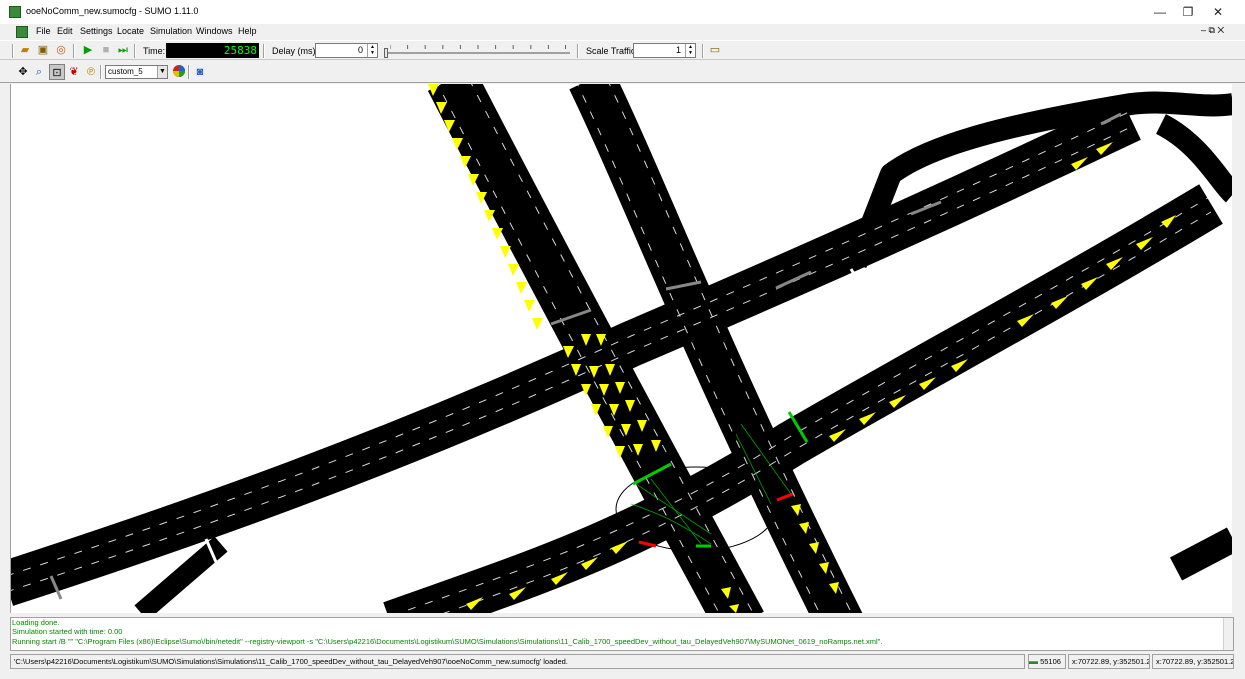  I want to click on recenter-icon: ✥, so click(23, 72).